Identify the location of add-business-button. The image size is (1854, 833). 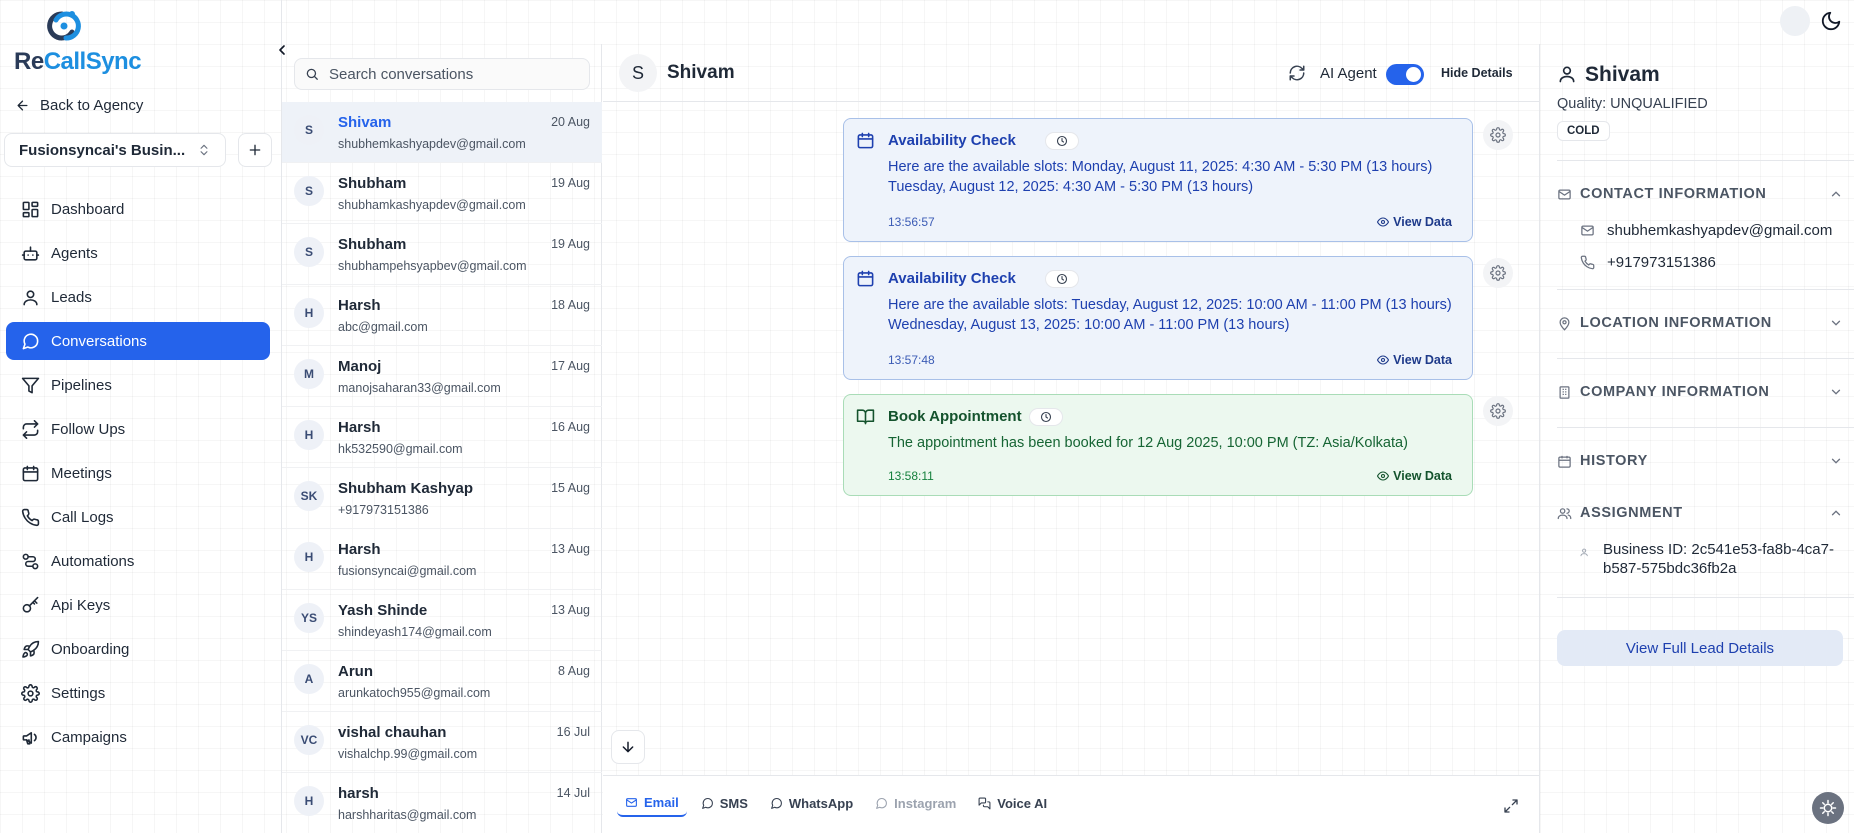
(255, 150).